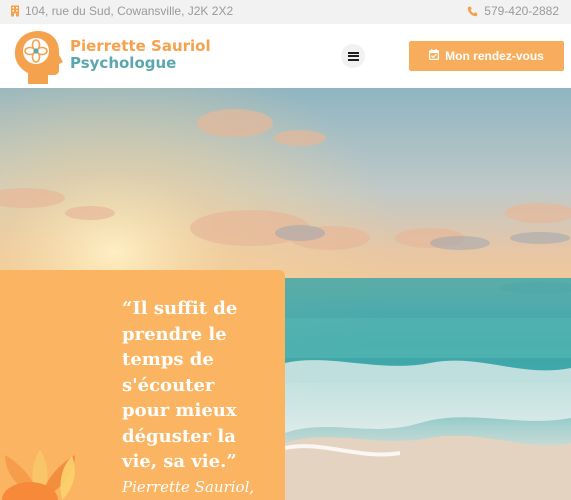  I want to click on phone-block: 579-420-2882, so click(513, 11).